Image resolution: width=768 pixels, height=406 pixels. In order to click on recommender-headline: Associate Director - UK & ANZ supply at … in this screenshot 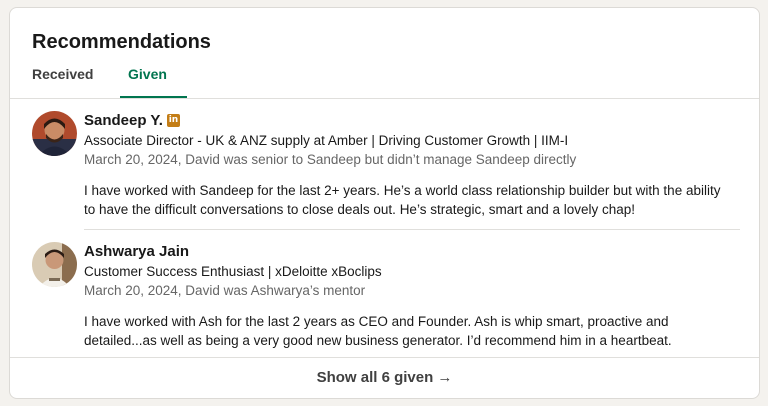, I will do `click(326, 140)`.